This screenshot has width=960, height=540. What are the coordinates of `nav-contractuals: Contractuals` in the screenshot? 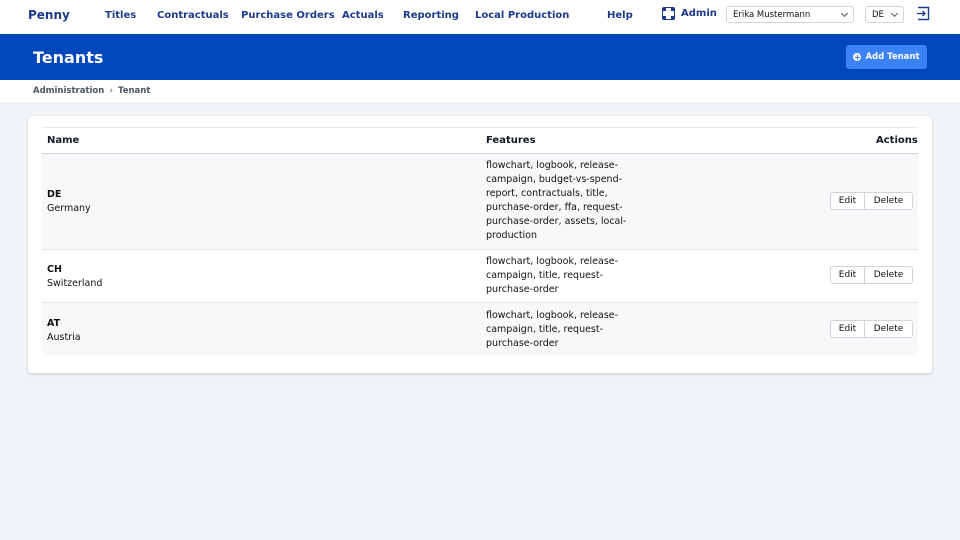 It's located at (193, 15).